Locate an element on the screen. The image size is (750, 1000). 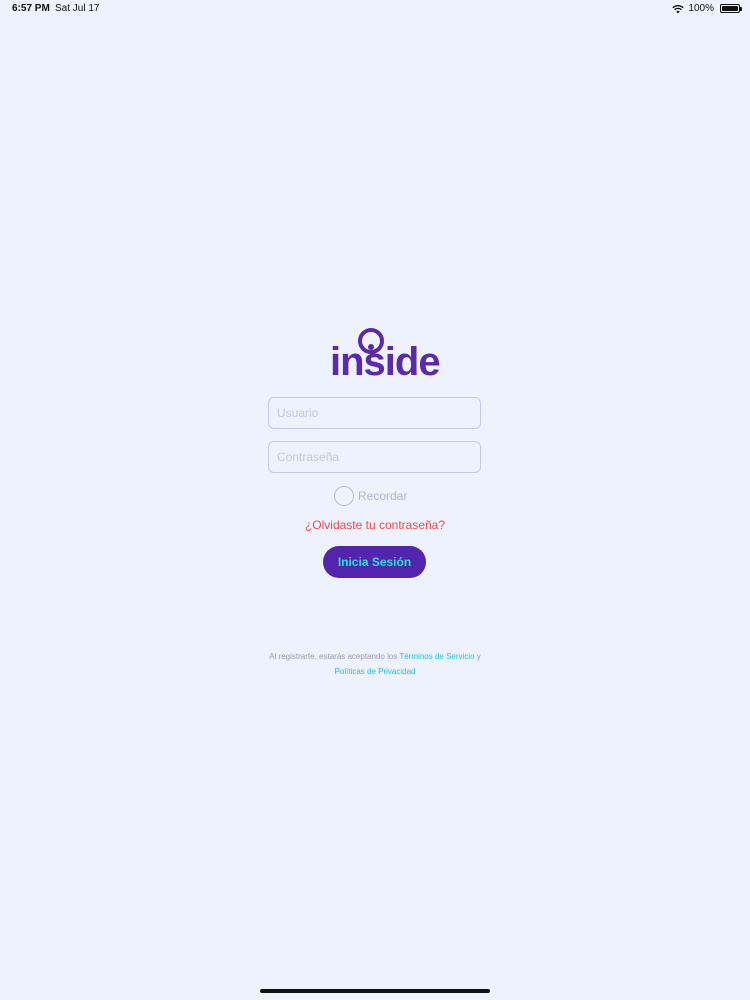
status-right: 100% is located at coordinates (707, 8).